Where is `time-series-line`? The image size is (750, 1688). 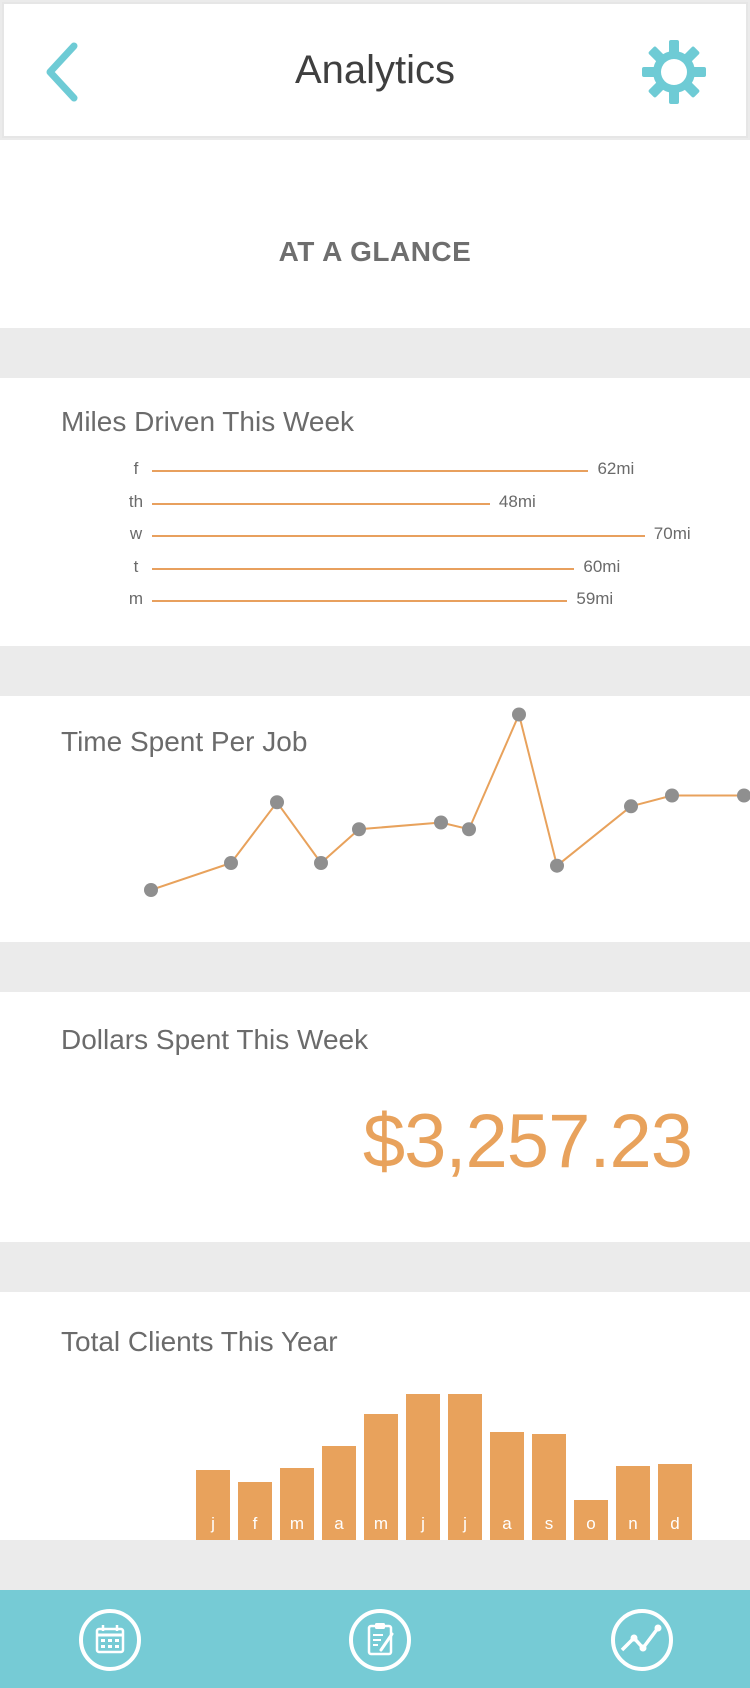 time-series-line is located at coordinates (447, 801).